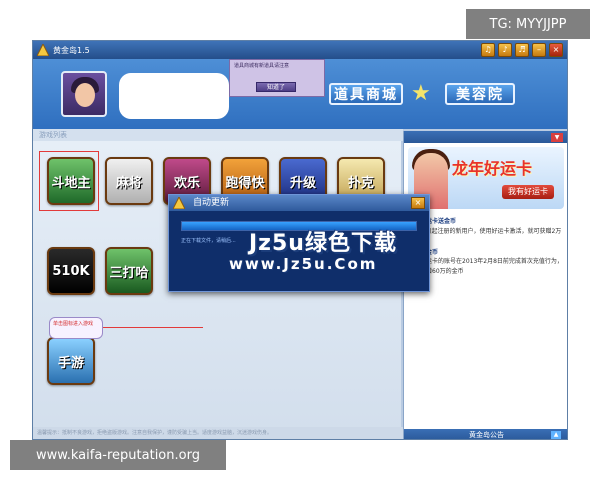 Image resolution: width=600 pixels, height=480 pixels. I want to click on news-panel-footer: 黄金岛公告 ▲, so click(485, 434).